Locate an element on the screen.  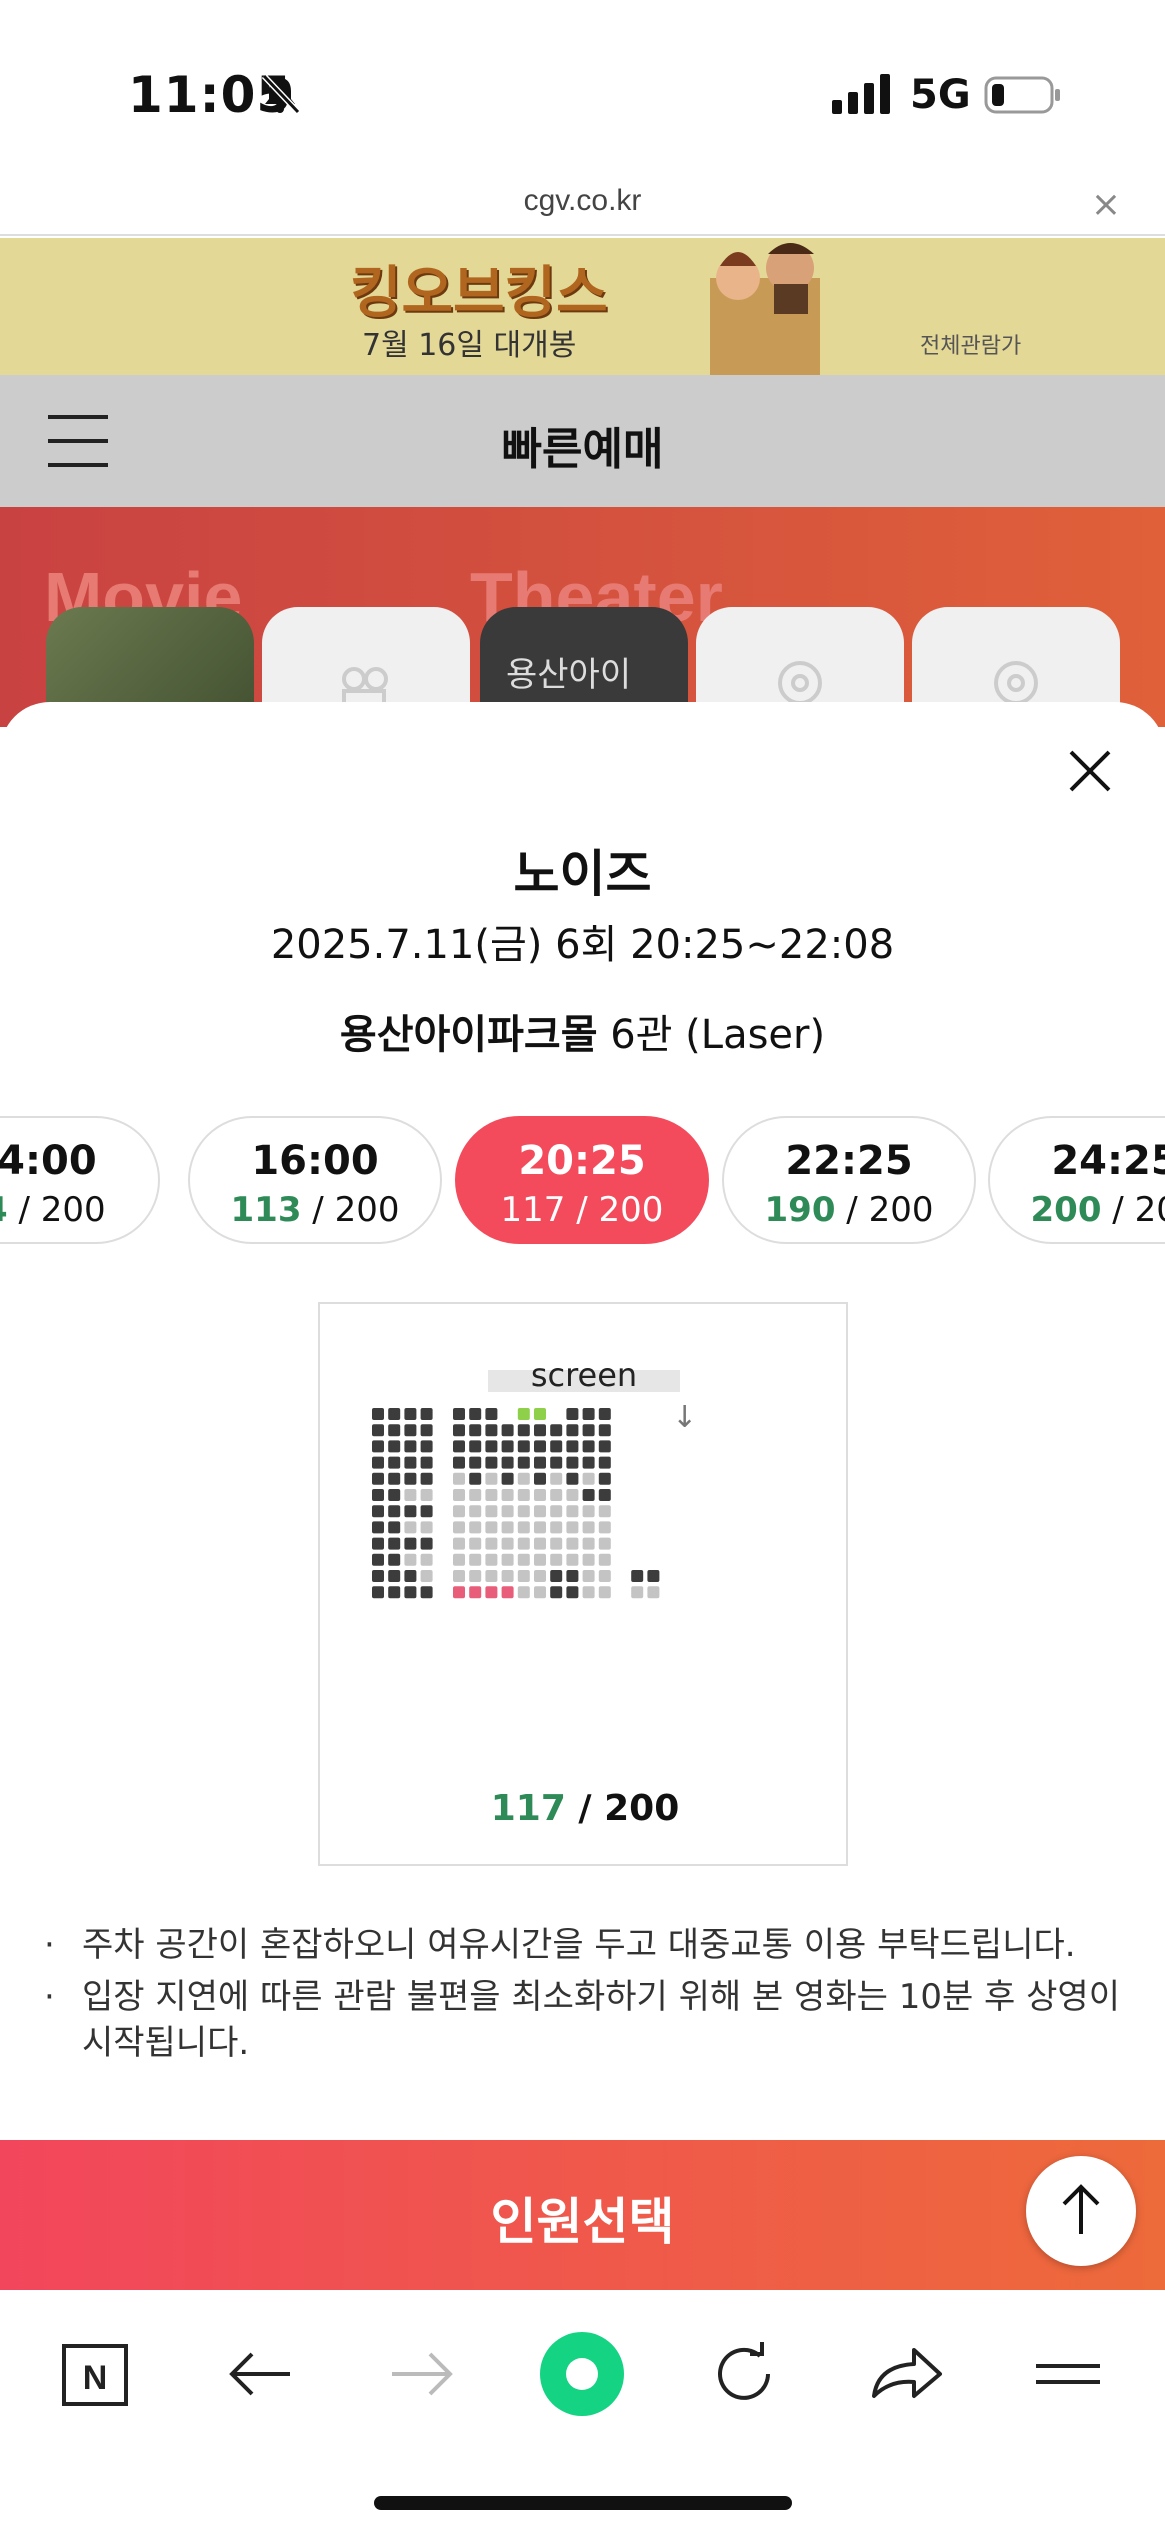
hall-name: 6관 (Laser) is located at coordinates (718, 1035).